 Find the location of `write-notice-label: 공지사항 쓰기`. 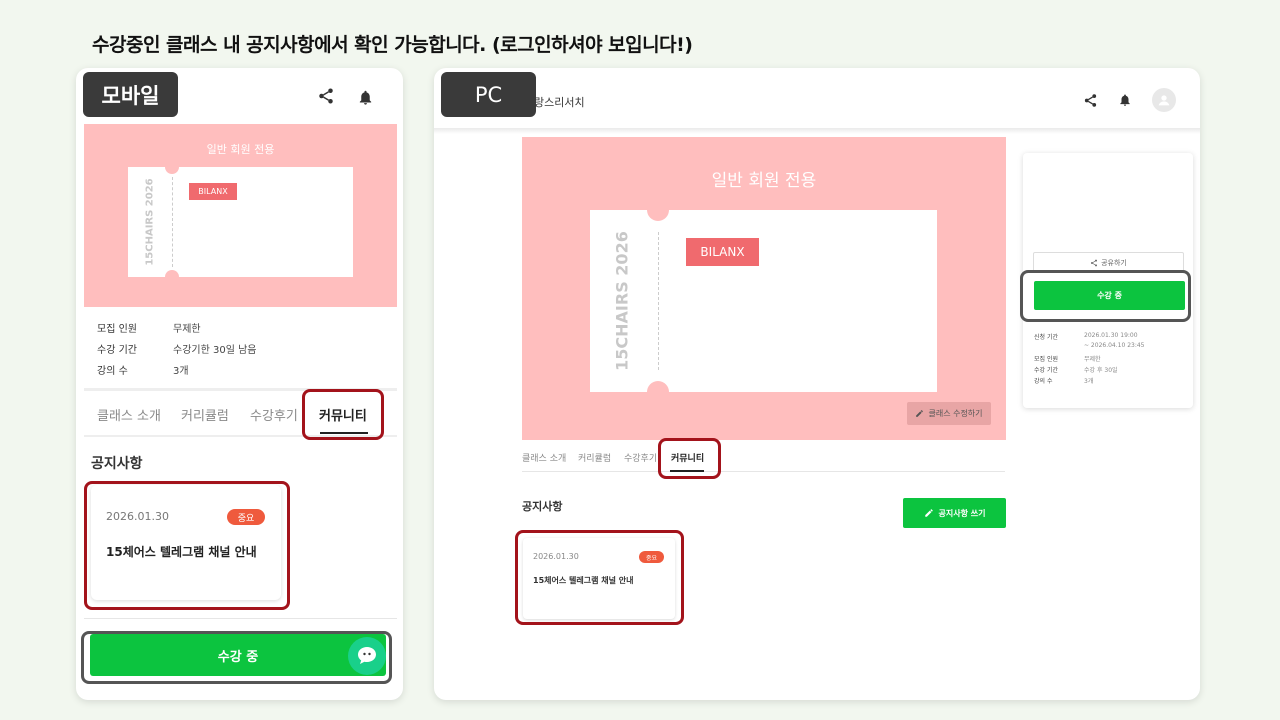

write-notice-label: 공지사항 쓰기 is located at coordinates (962, 513).